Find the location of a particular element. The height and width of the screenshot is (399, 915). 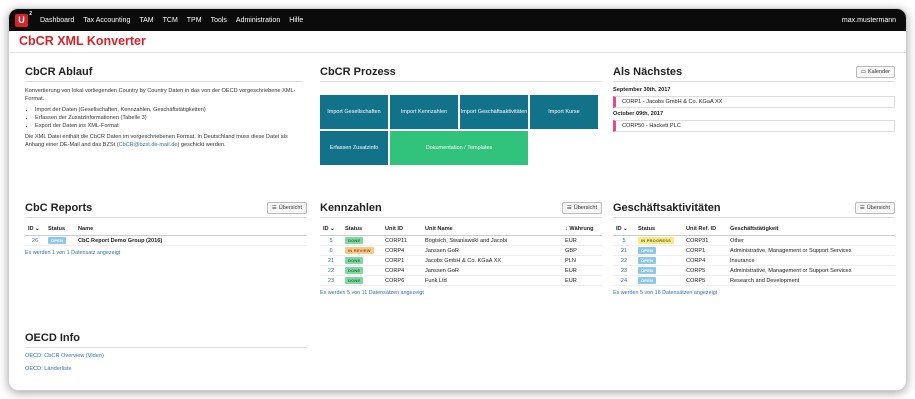

user-menu: max.mustermann is located at coordinates (869, 20).